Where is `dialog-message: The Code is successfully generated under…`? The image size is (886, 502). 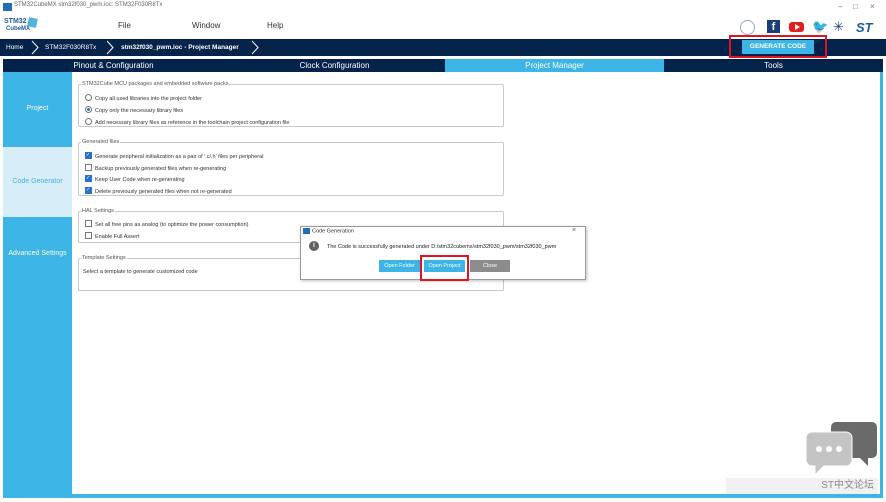
dialog-message: The Code is successfully generated under… is located at coordinates (442, 247).